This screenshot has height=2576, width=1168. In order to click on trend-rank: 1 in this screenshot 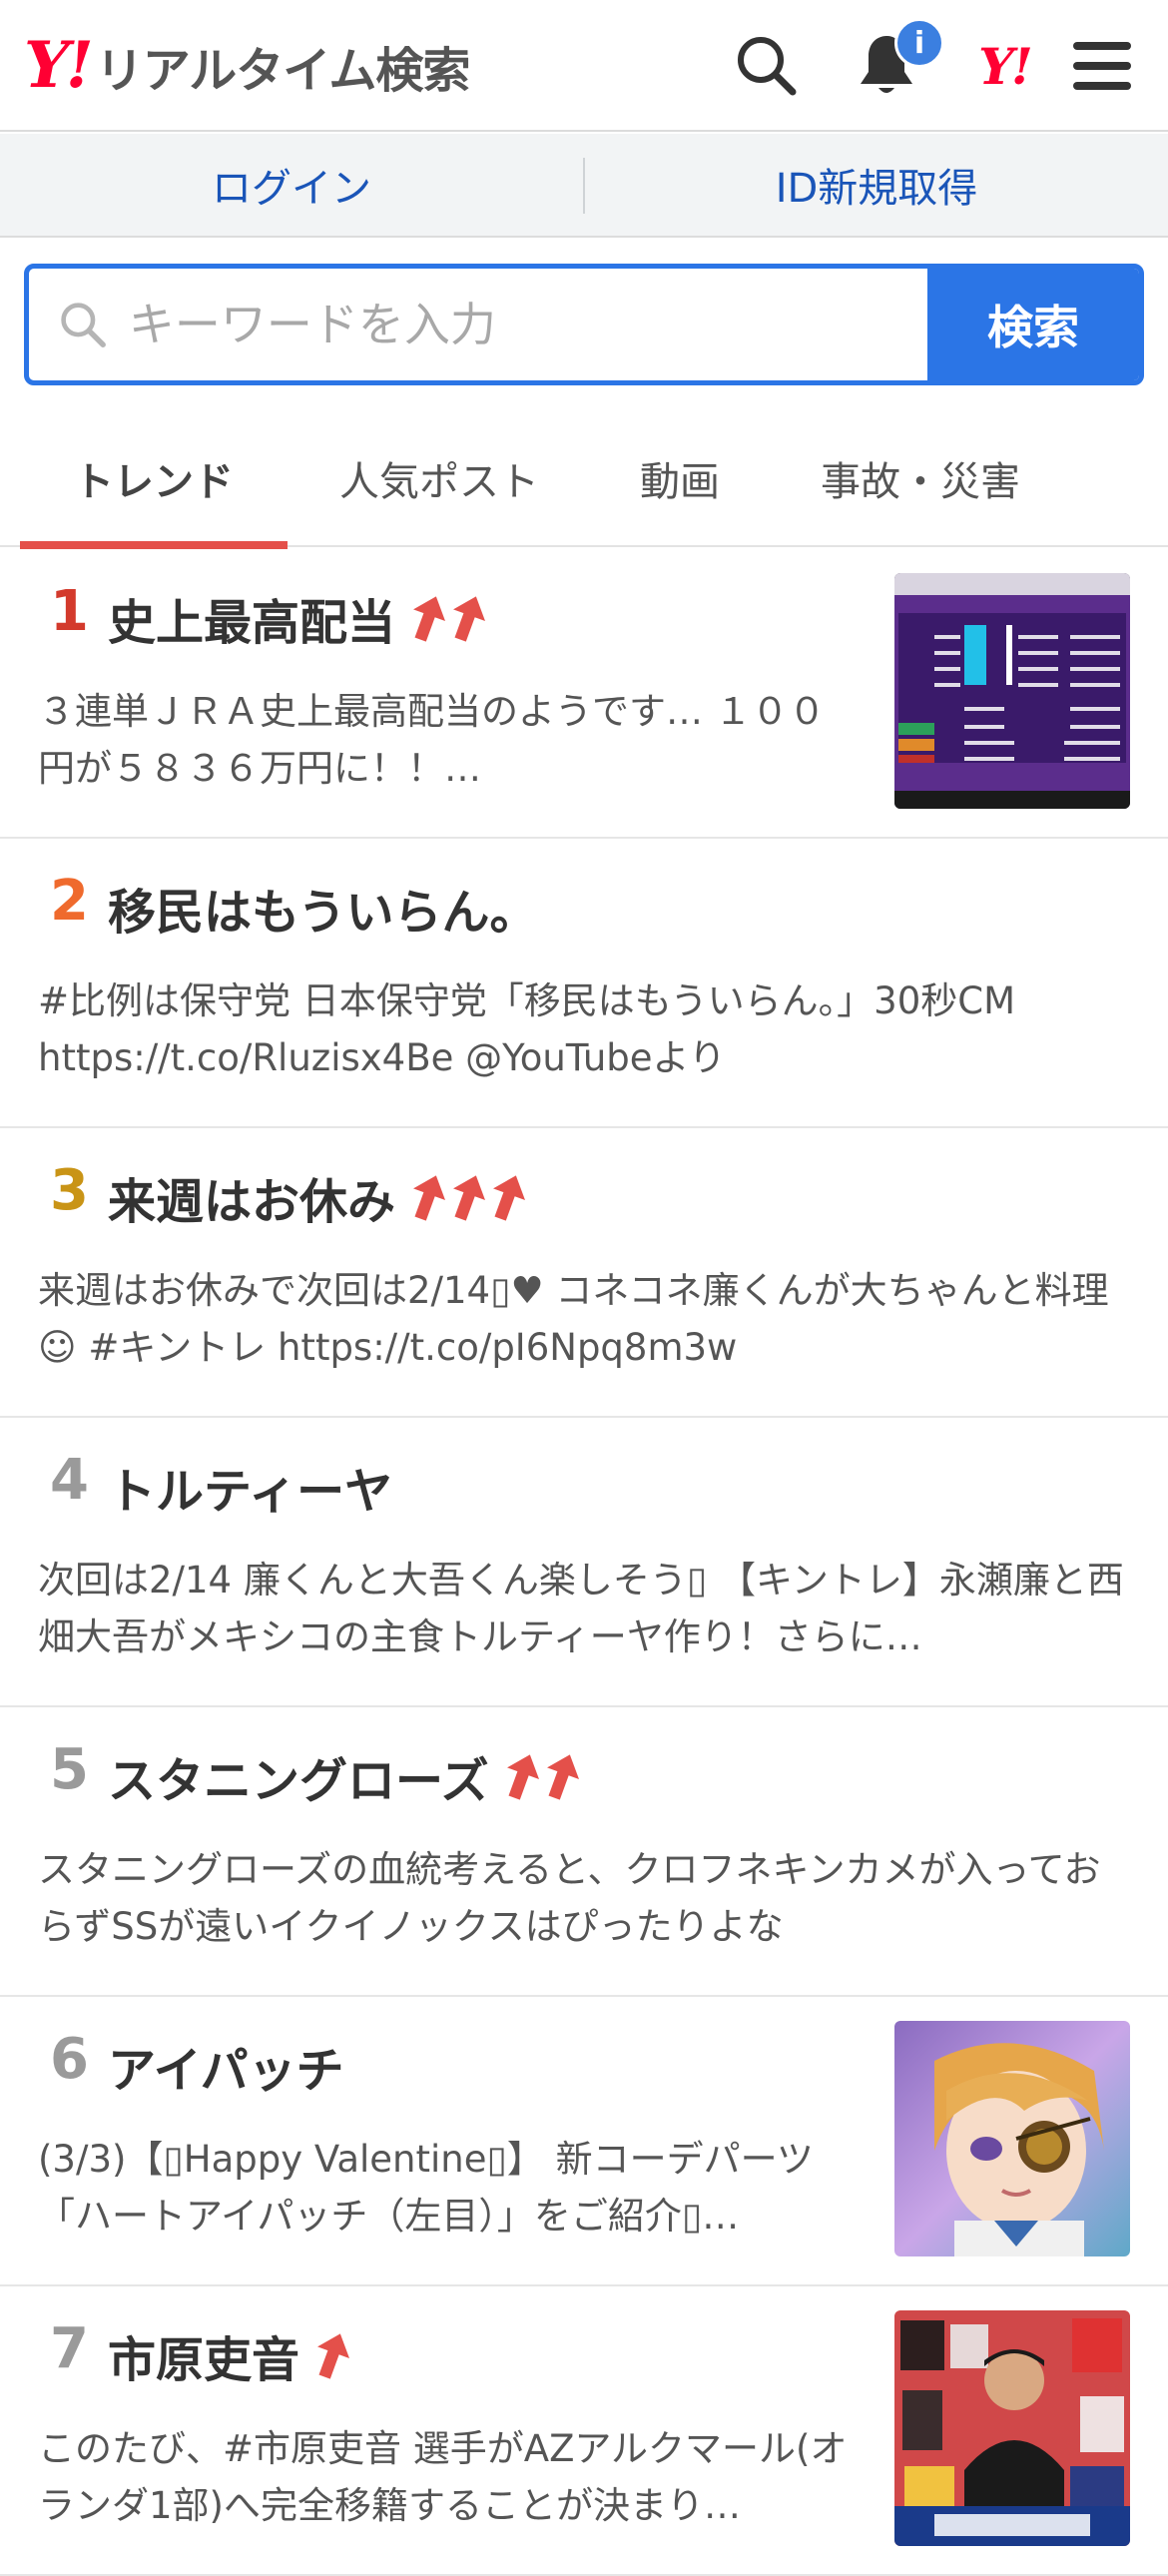, I will do `click(69, 611)`.